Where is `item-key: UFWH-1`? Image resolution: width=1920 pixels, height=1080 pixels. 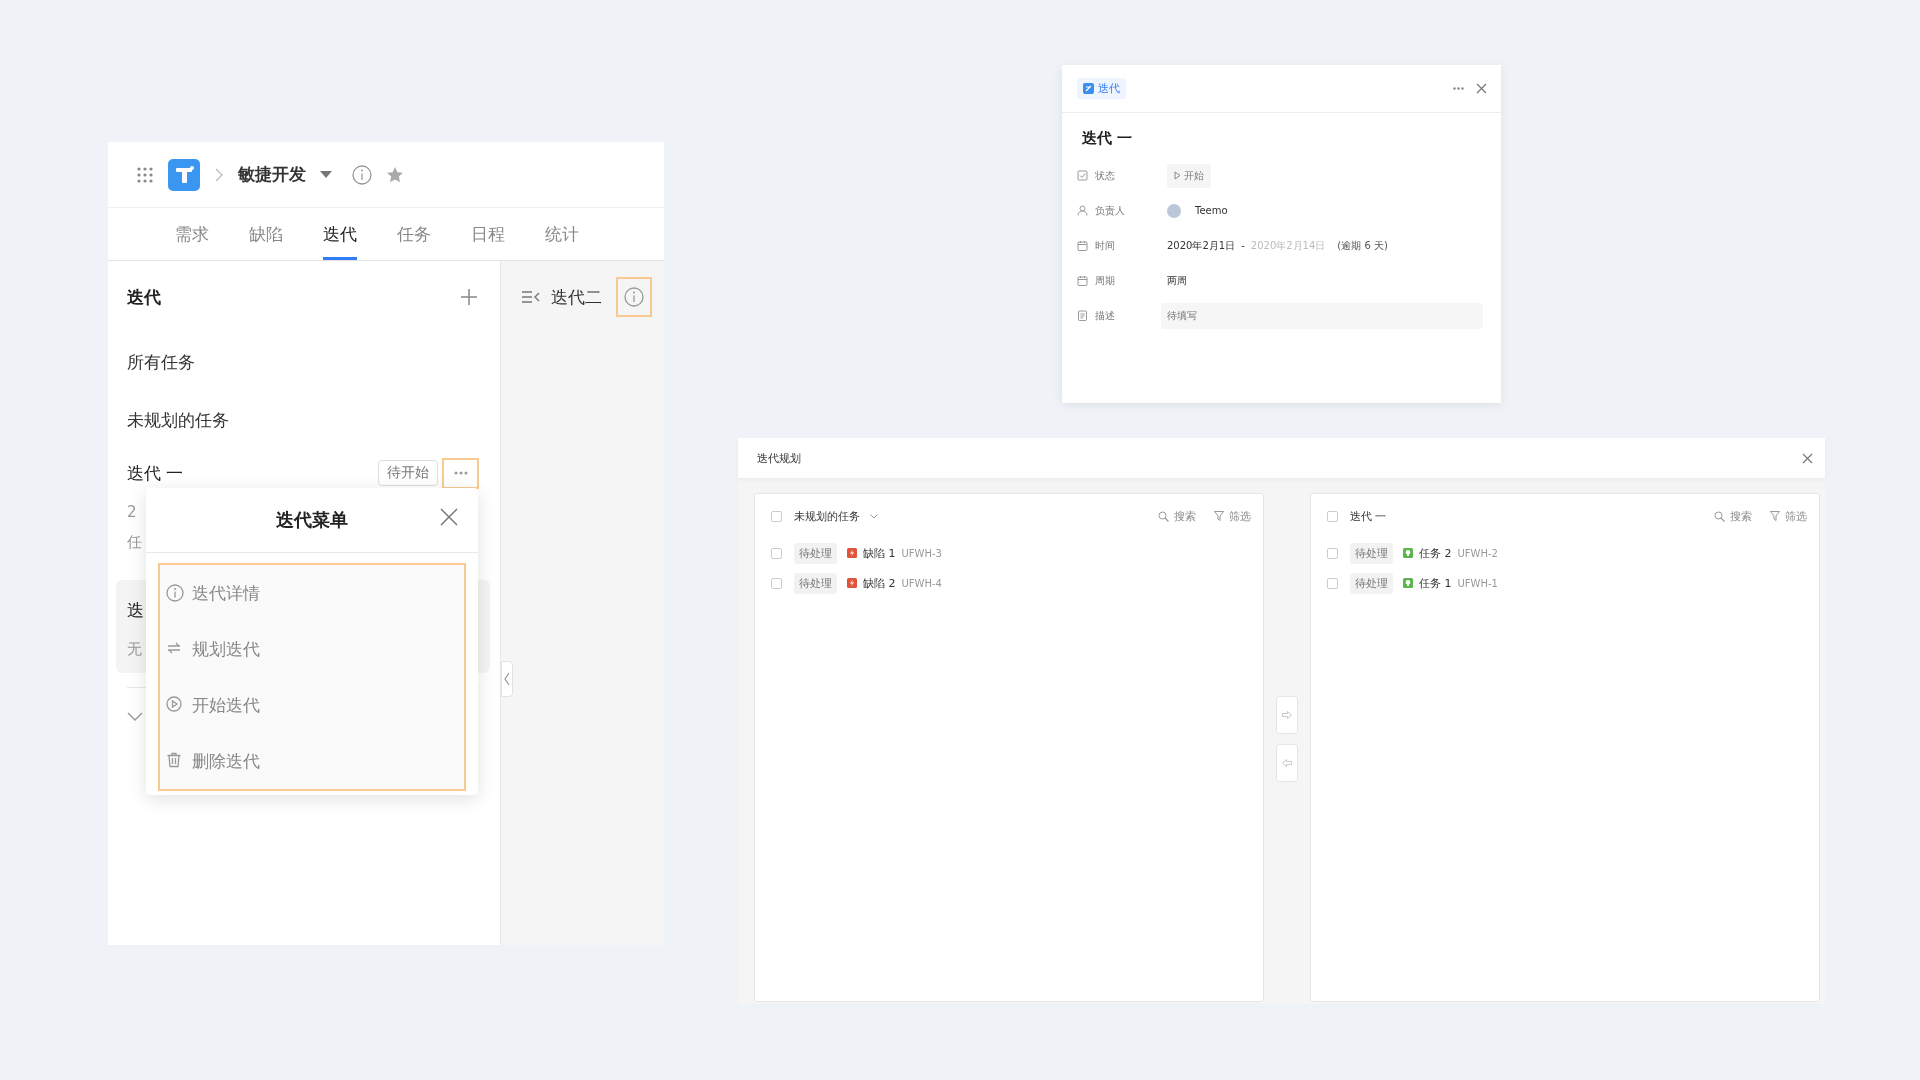 item-key: UFWH-1 is located at coordinates (1477, 583).